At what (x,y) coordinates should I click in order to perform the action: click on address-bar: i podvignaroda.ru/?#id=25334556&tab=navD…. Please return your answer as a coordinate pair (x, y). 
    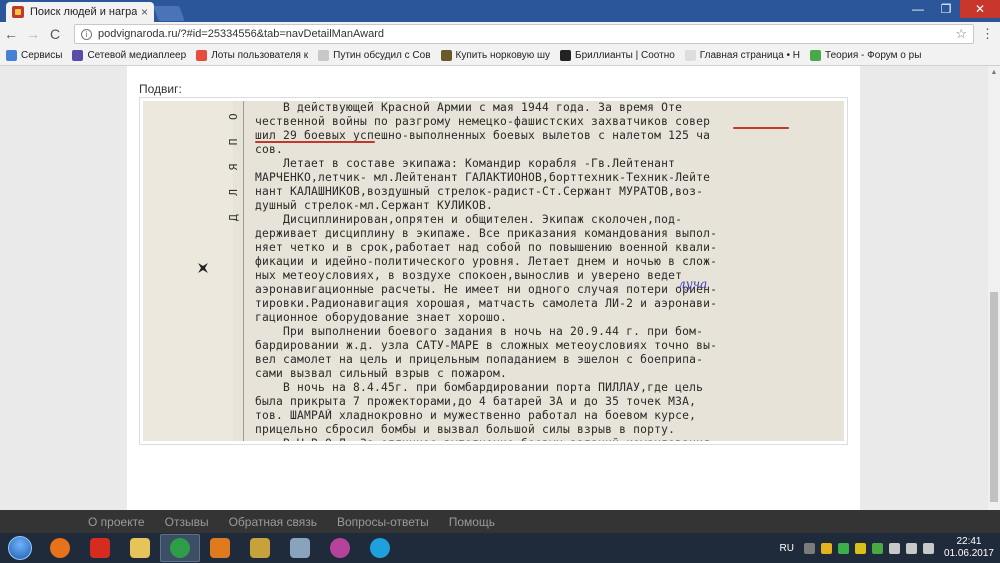
    Looking at the image, I should click on (524, 34).